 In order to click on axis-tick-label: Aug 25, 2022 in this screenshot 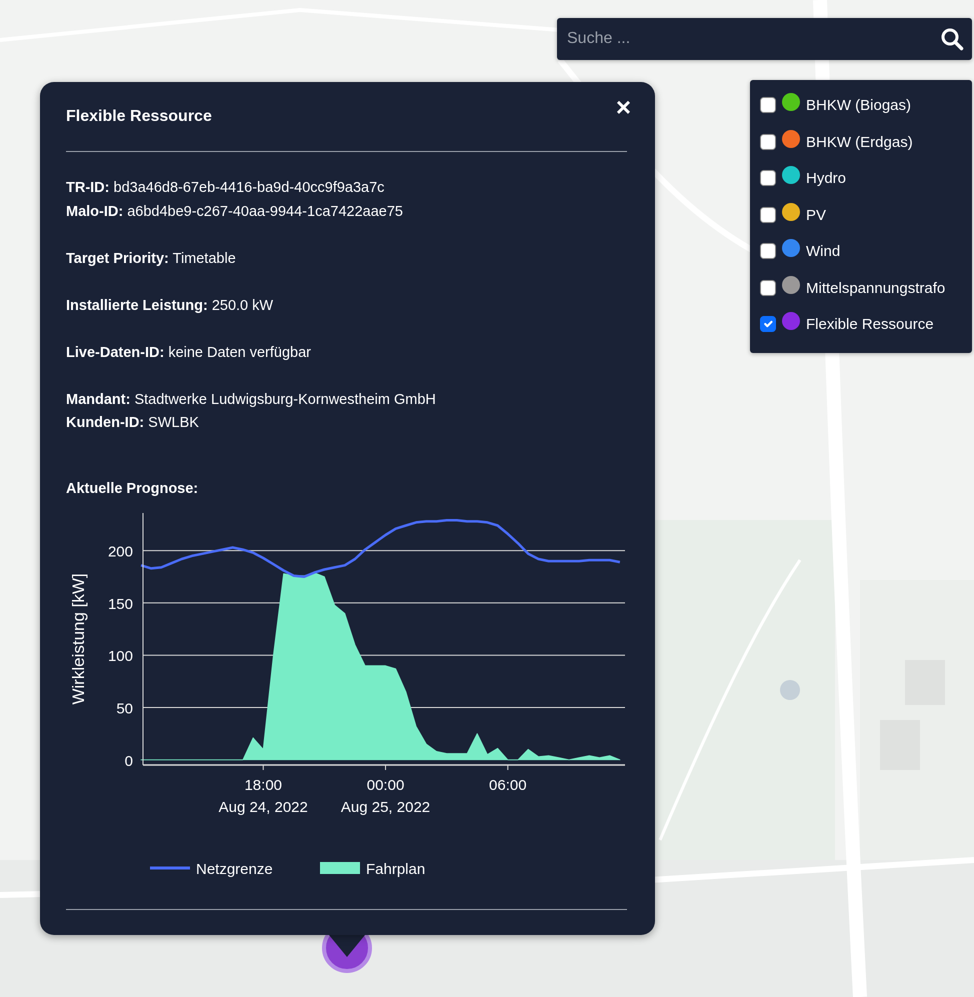, I will do `click(385, 807)`.